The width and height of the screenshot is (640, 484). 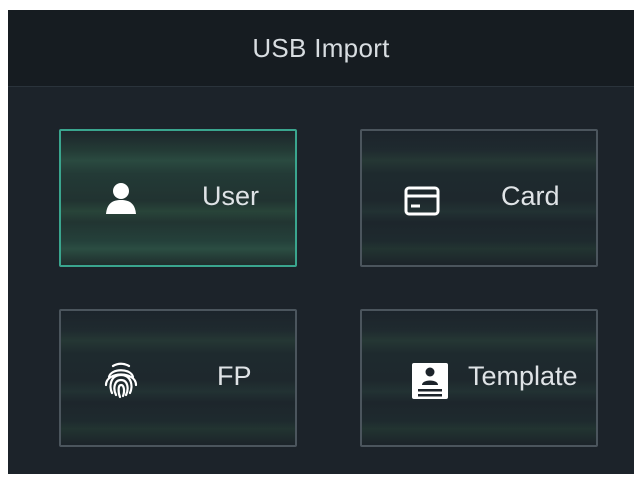 I want to click on user-icon, so click(x=121, y=198).